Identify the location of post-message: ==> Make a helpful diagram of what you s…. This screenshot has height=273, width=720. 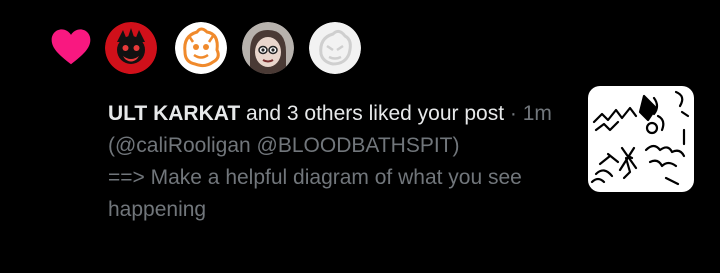
(315, 193).